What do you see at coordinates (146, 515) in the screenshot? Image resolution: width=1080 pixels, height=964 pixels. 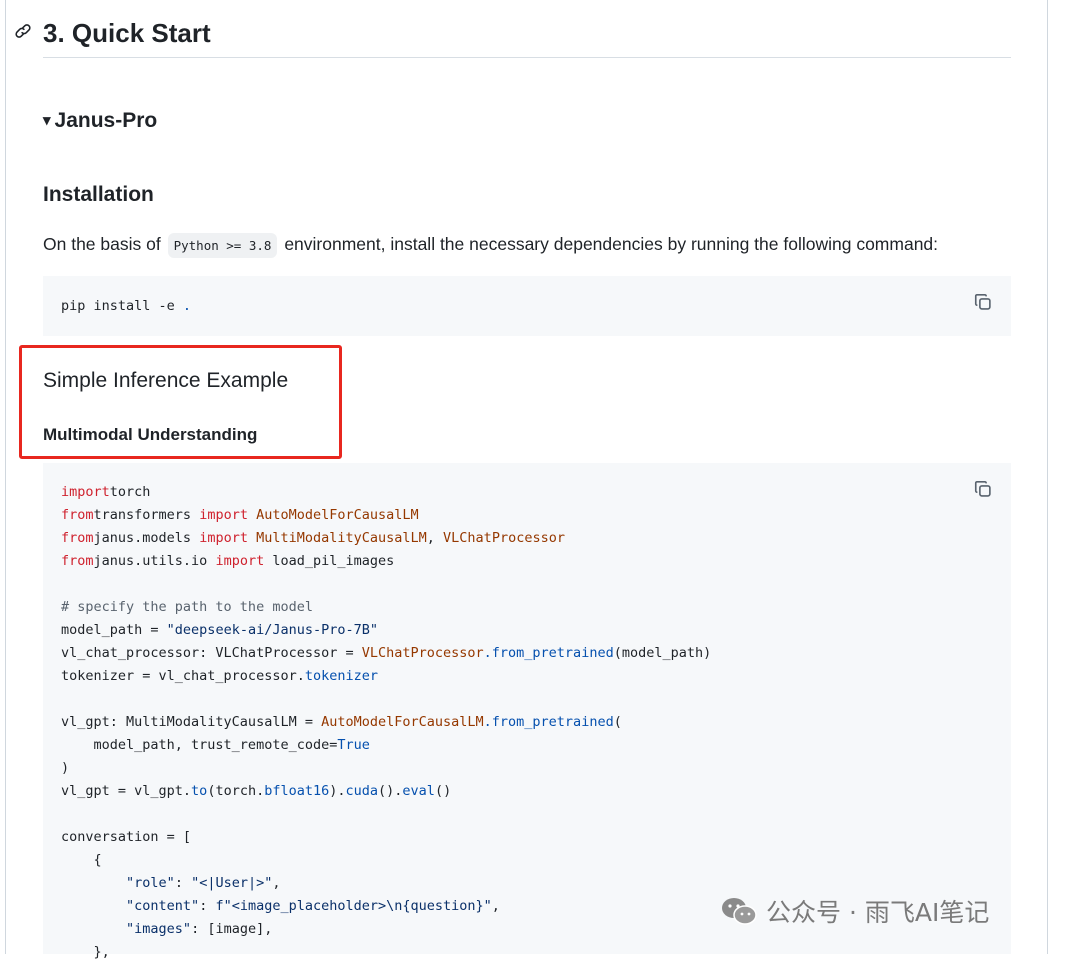 I see `code-token: transformers` at bounding box center [146, 515].